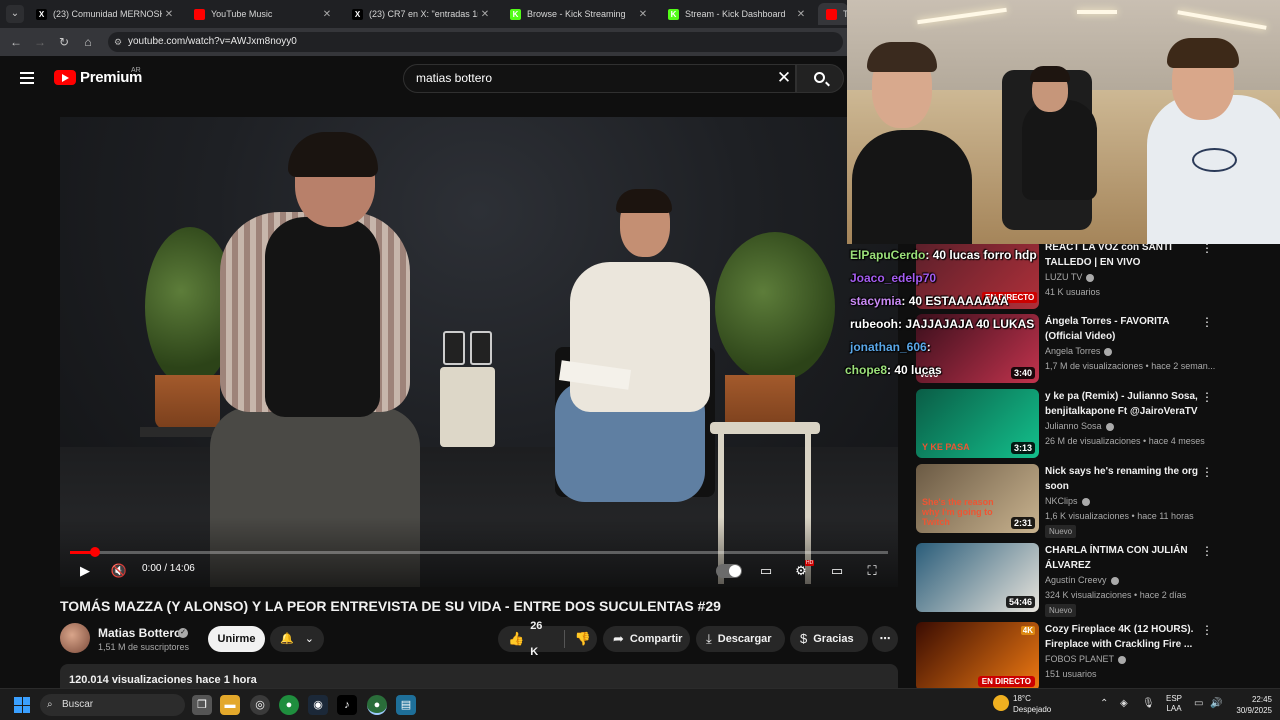 The height and width of the screenshot is (720, 1280). Describe the element at coordinates (1071, 674) in the screenshot. I see `recommended-meta: 151 usuarios` at that location.